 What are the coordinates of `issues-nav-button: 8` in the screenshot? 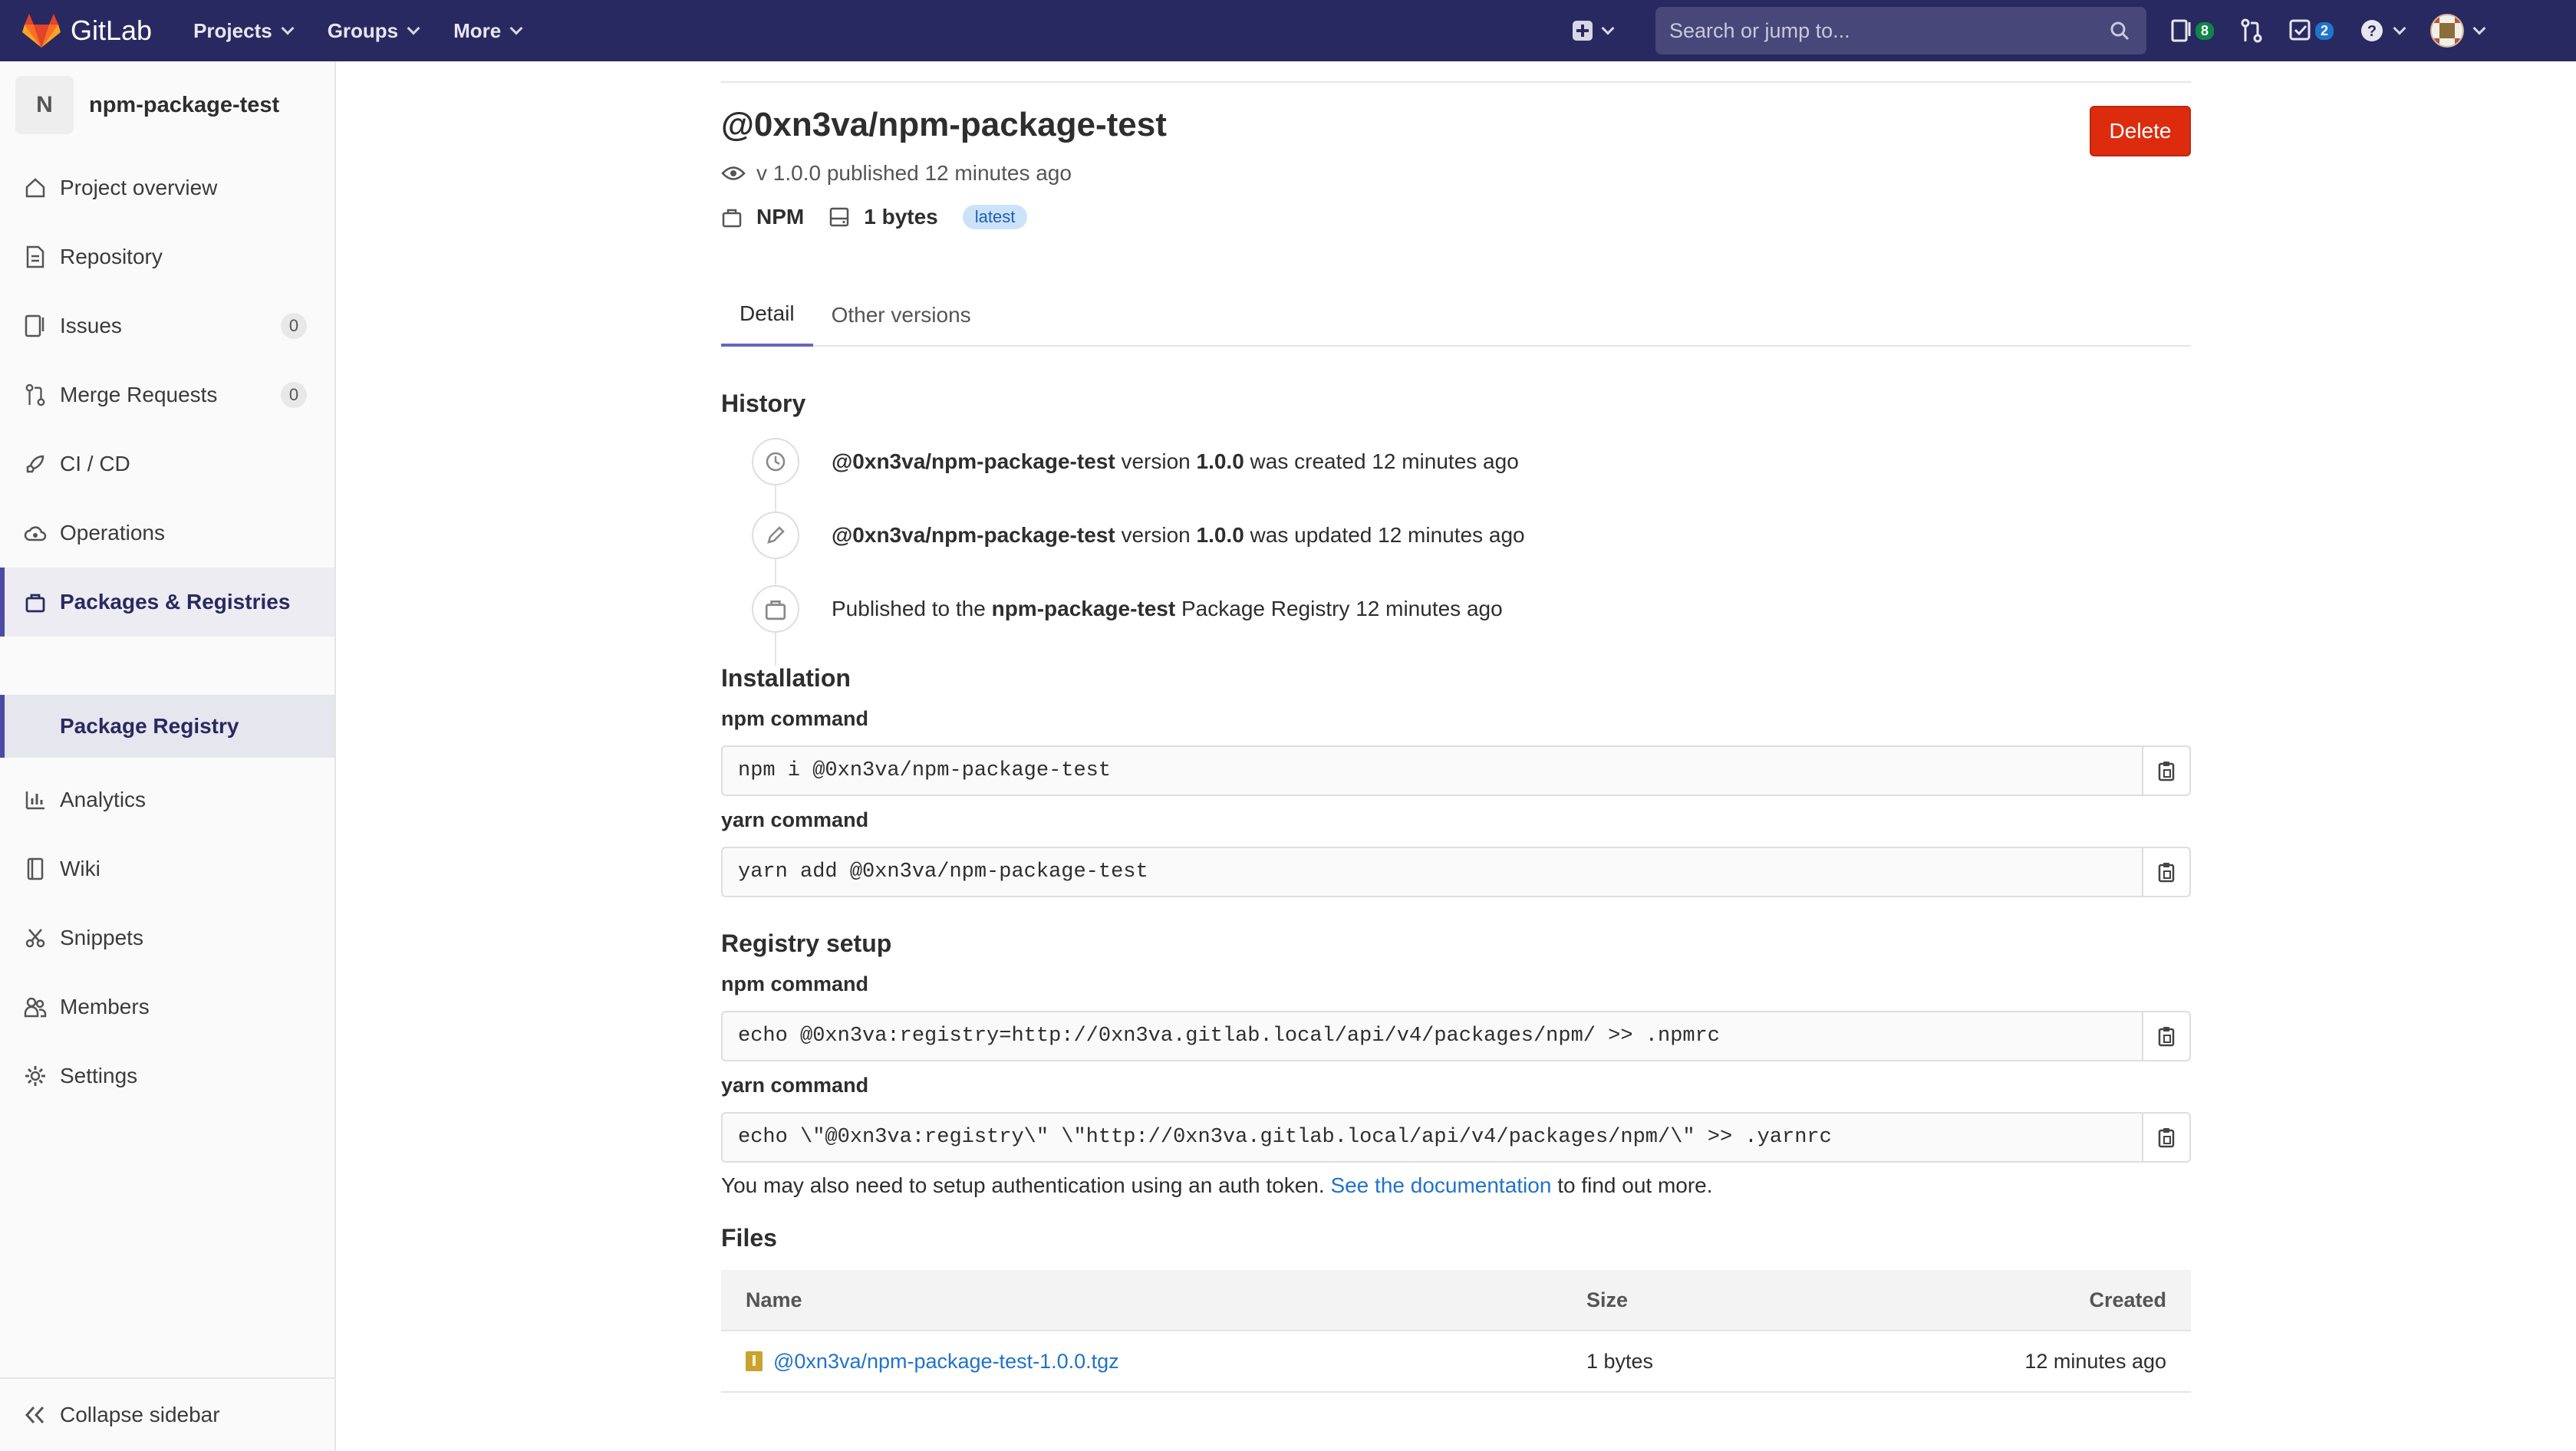 It's located at (2193, 30).